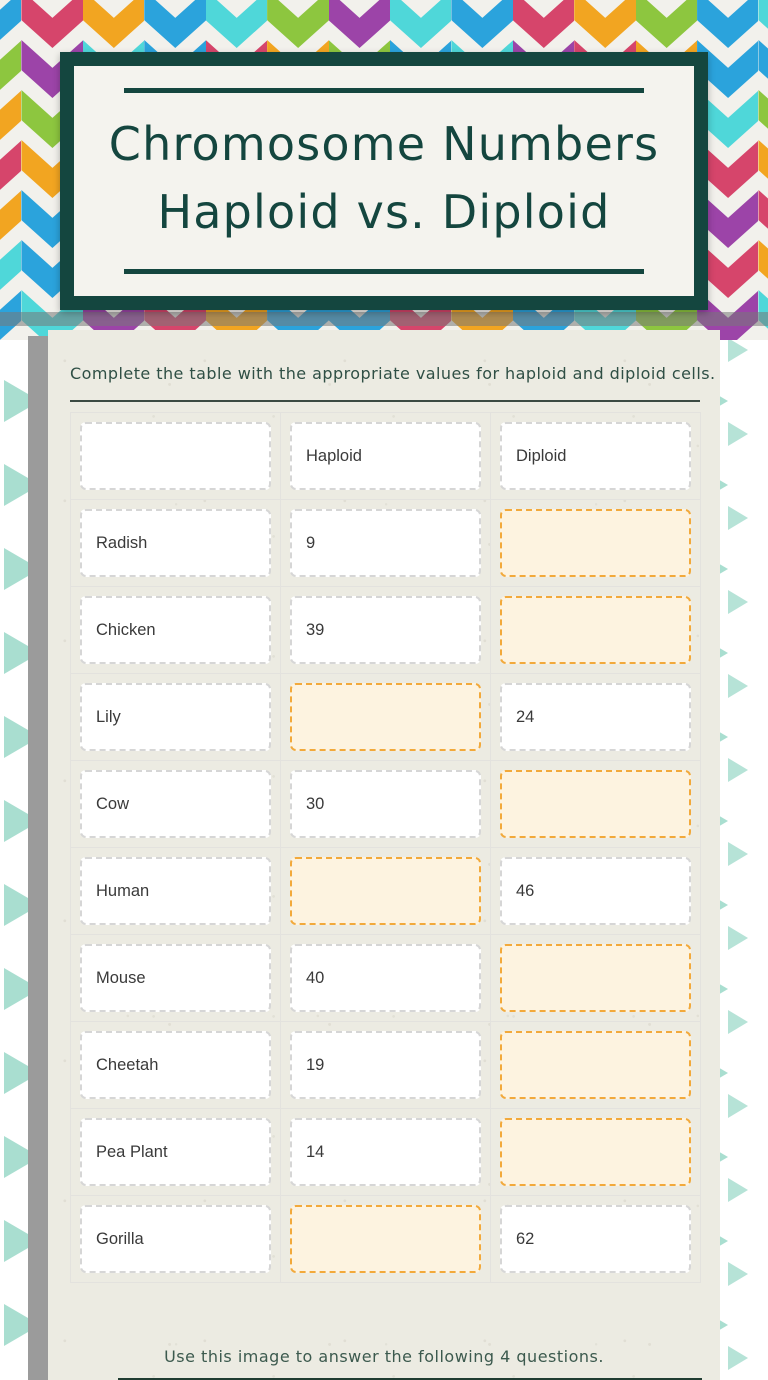 Image resolution: width=768 pixels, height=1380 pixels. I want to click on instruction-underline, so click(385, 401).